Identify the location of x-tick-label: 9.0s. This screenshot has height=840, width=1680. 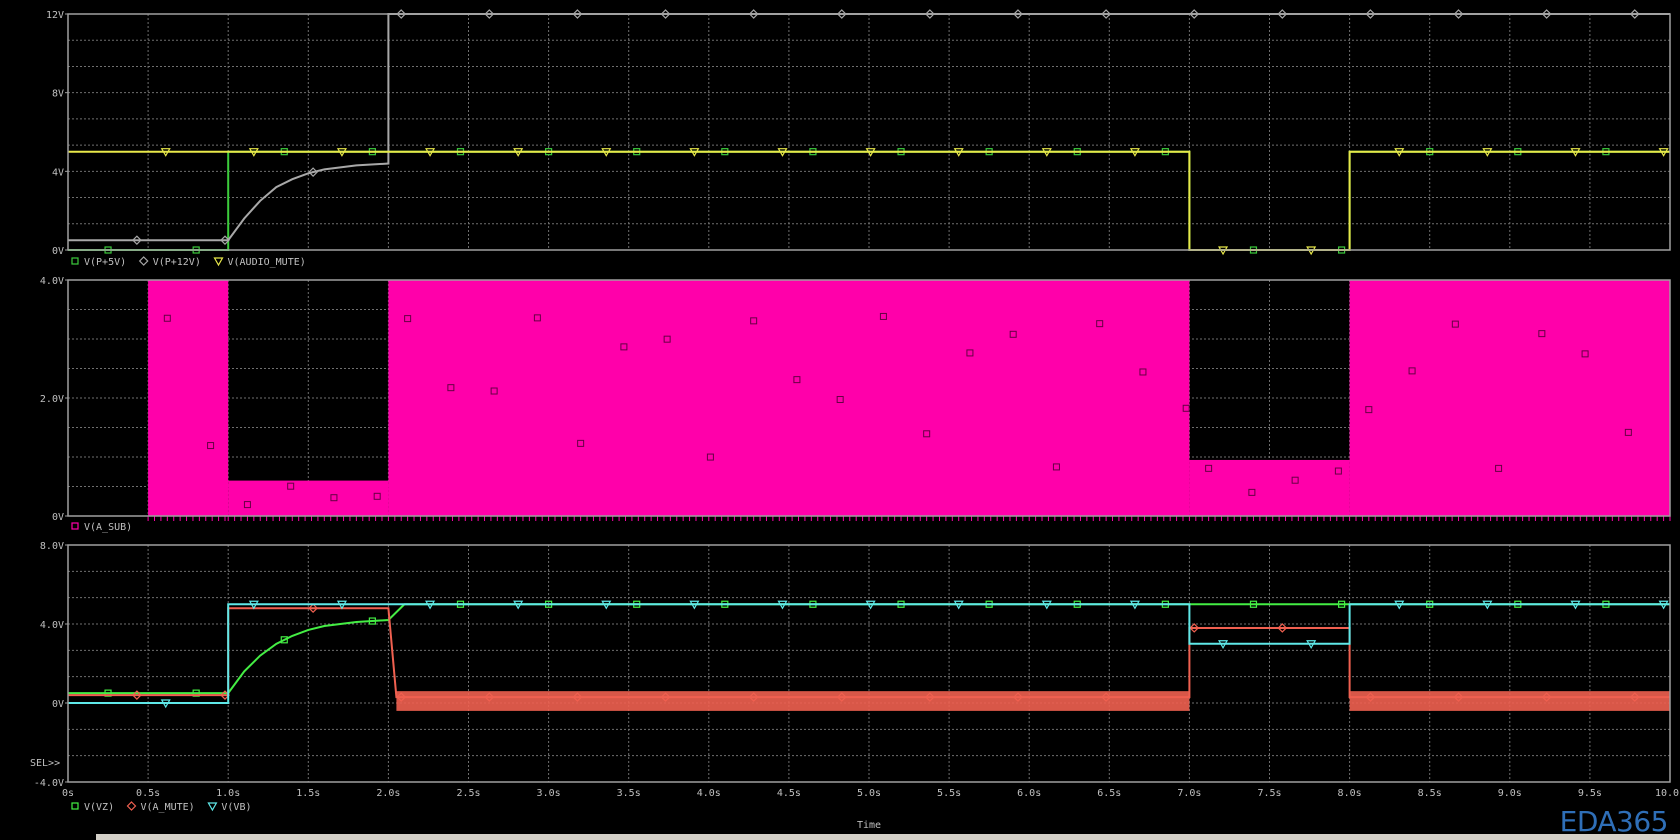
(1510, 793).